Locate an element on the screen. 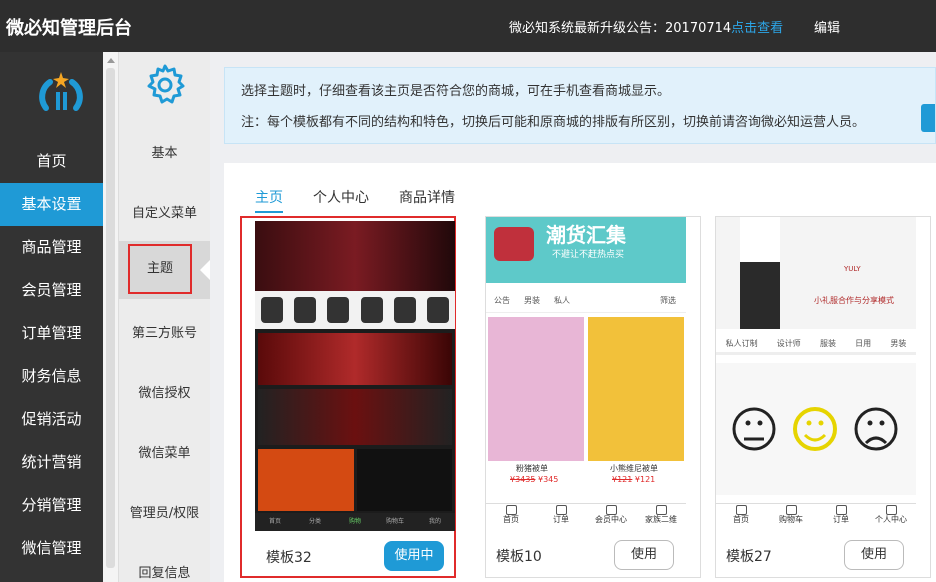 The image size is (936, 582). preview-filter-bar: 公告 男装 私人 筛选 is located at coordinates (586, 301).